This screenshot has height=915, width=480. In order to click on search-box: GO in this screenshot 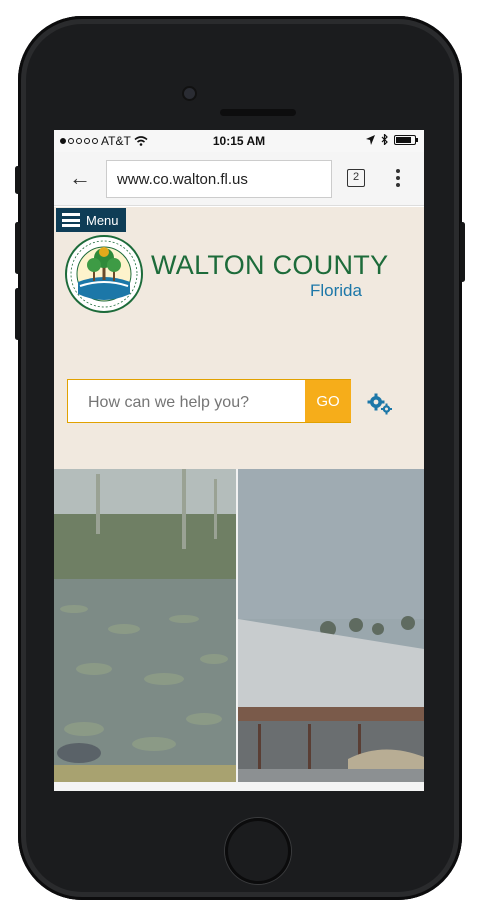, I will do `click(209, 401)`.